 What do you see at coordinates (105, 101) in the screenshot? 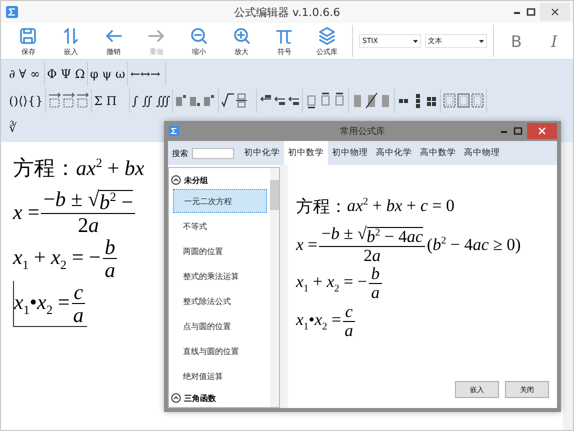
I see `symbol-button: Σ Π` at bounding box center [105, 101].